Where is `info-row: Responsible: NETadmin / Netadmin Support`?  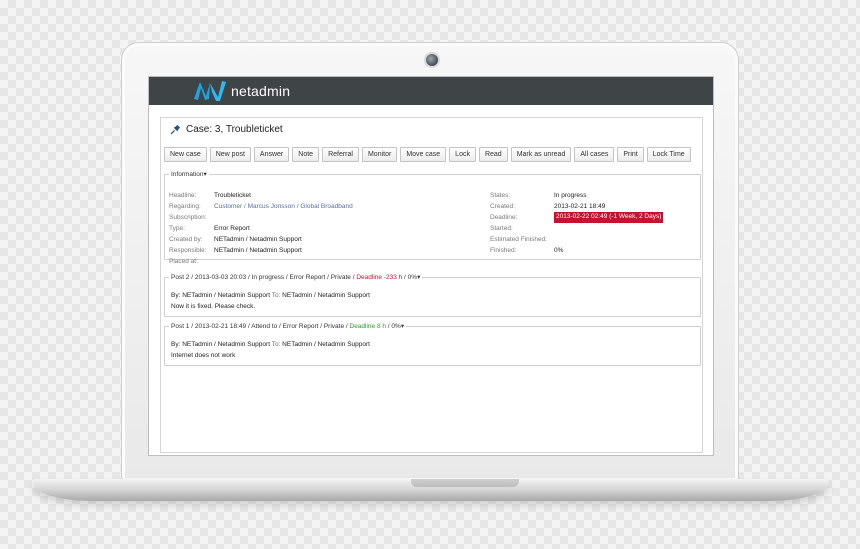
info-row: Responsible: NETadmin / Netadmin Support is located at coordinates (261, 250).